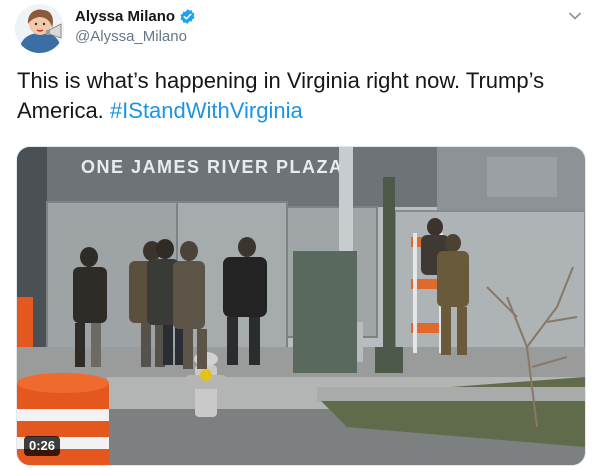 This screenshot has height=470, width=601. I want to click on signal-pole, so click(389, 272).